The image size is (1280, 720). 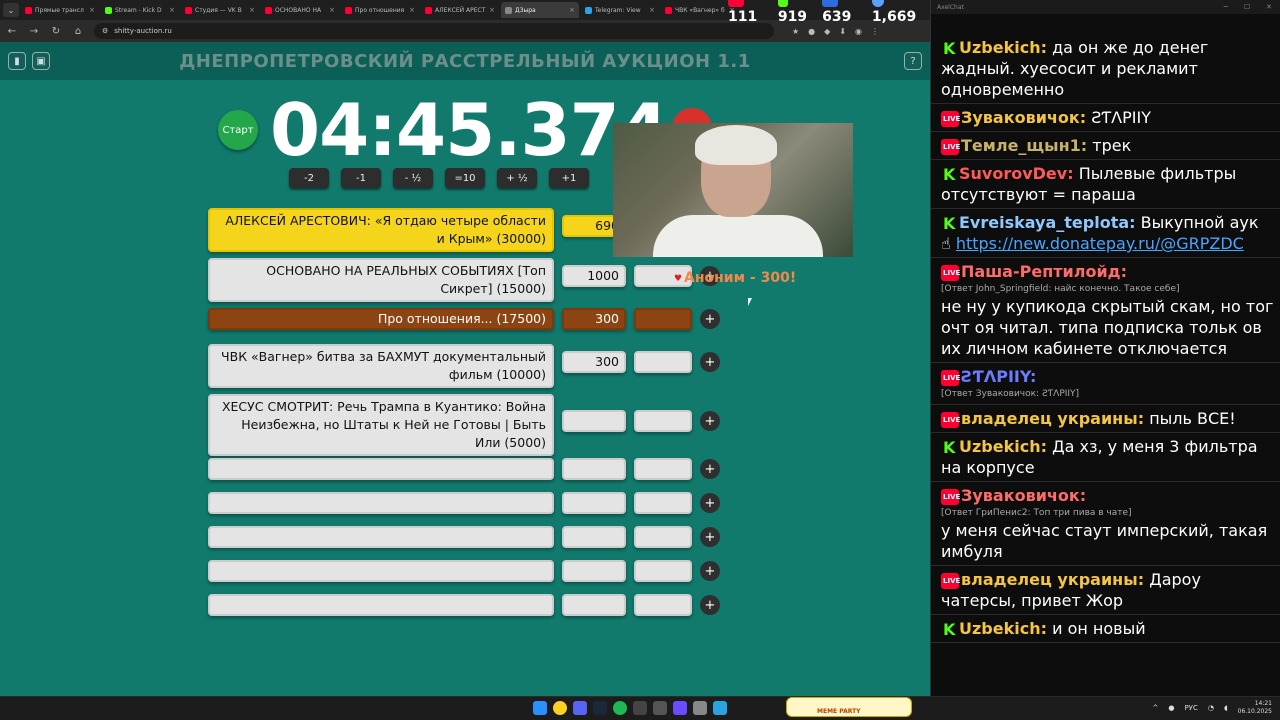 What do you see at coordinates (620, 708) in the screenshot?
I see `spotify-icon` at bounding box center [620, 708].